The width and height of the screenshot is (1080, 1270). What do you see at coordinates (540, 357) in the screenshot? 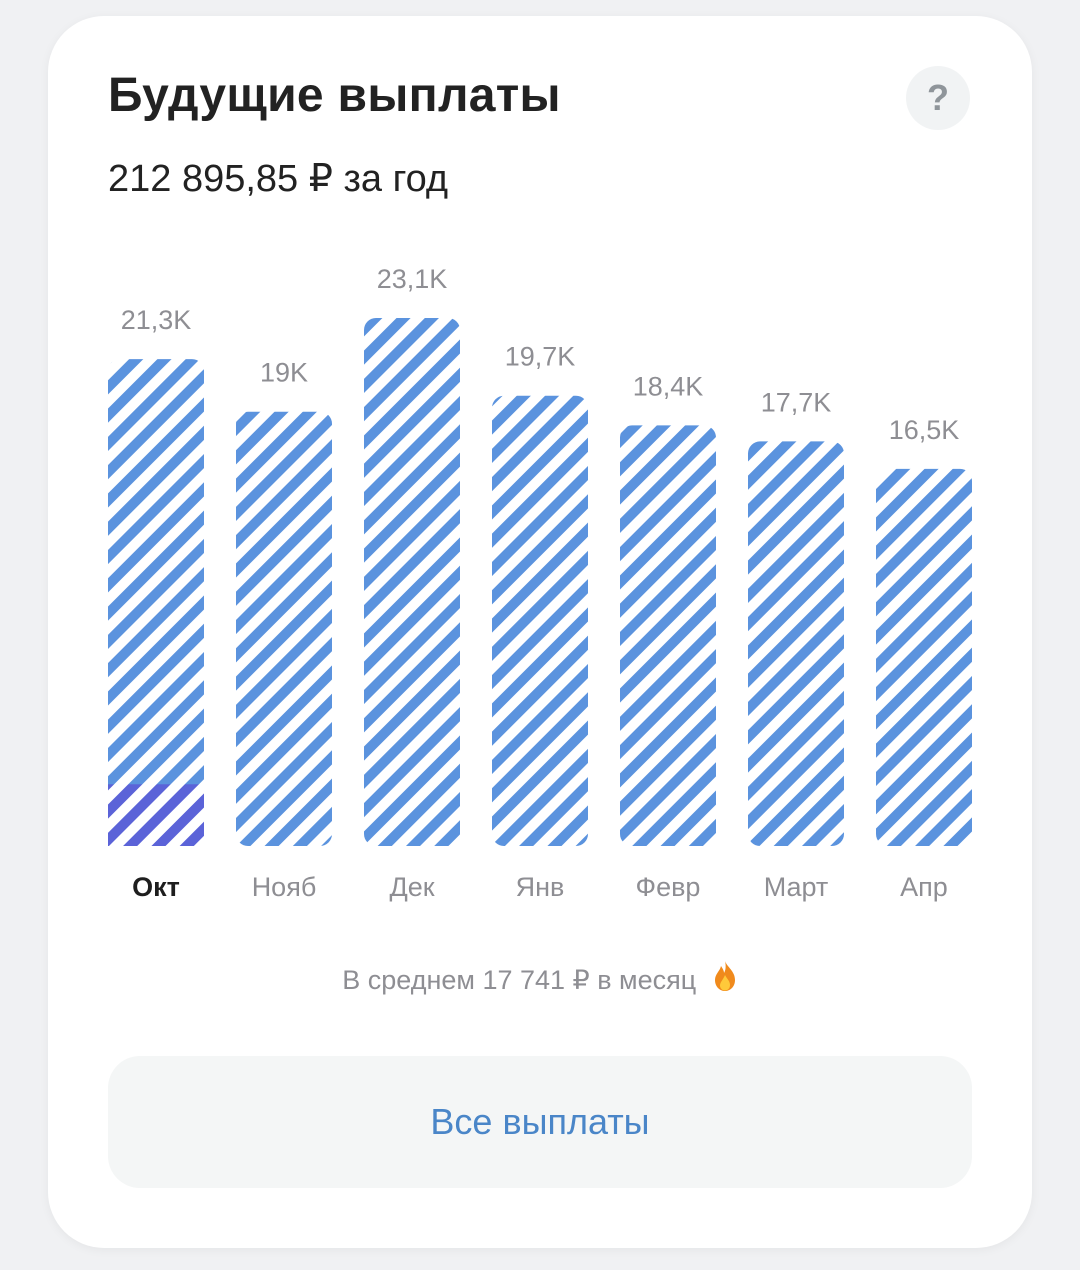
I see `bar-value-label: 19,7K` at bounding box center [540, 357].